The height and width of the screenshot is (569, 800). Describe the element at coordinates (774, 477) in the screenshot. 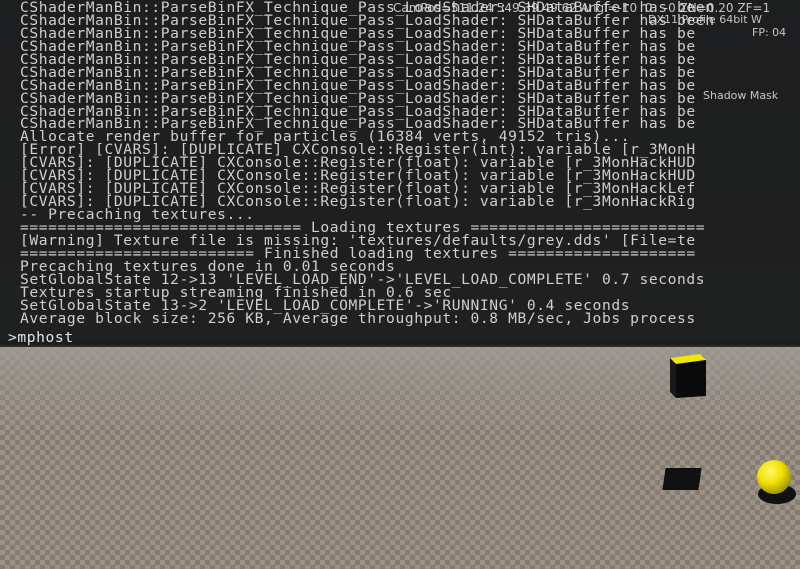

I see `yellow-sphere` at that location.